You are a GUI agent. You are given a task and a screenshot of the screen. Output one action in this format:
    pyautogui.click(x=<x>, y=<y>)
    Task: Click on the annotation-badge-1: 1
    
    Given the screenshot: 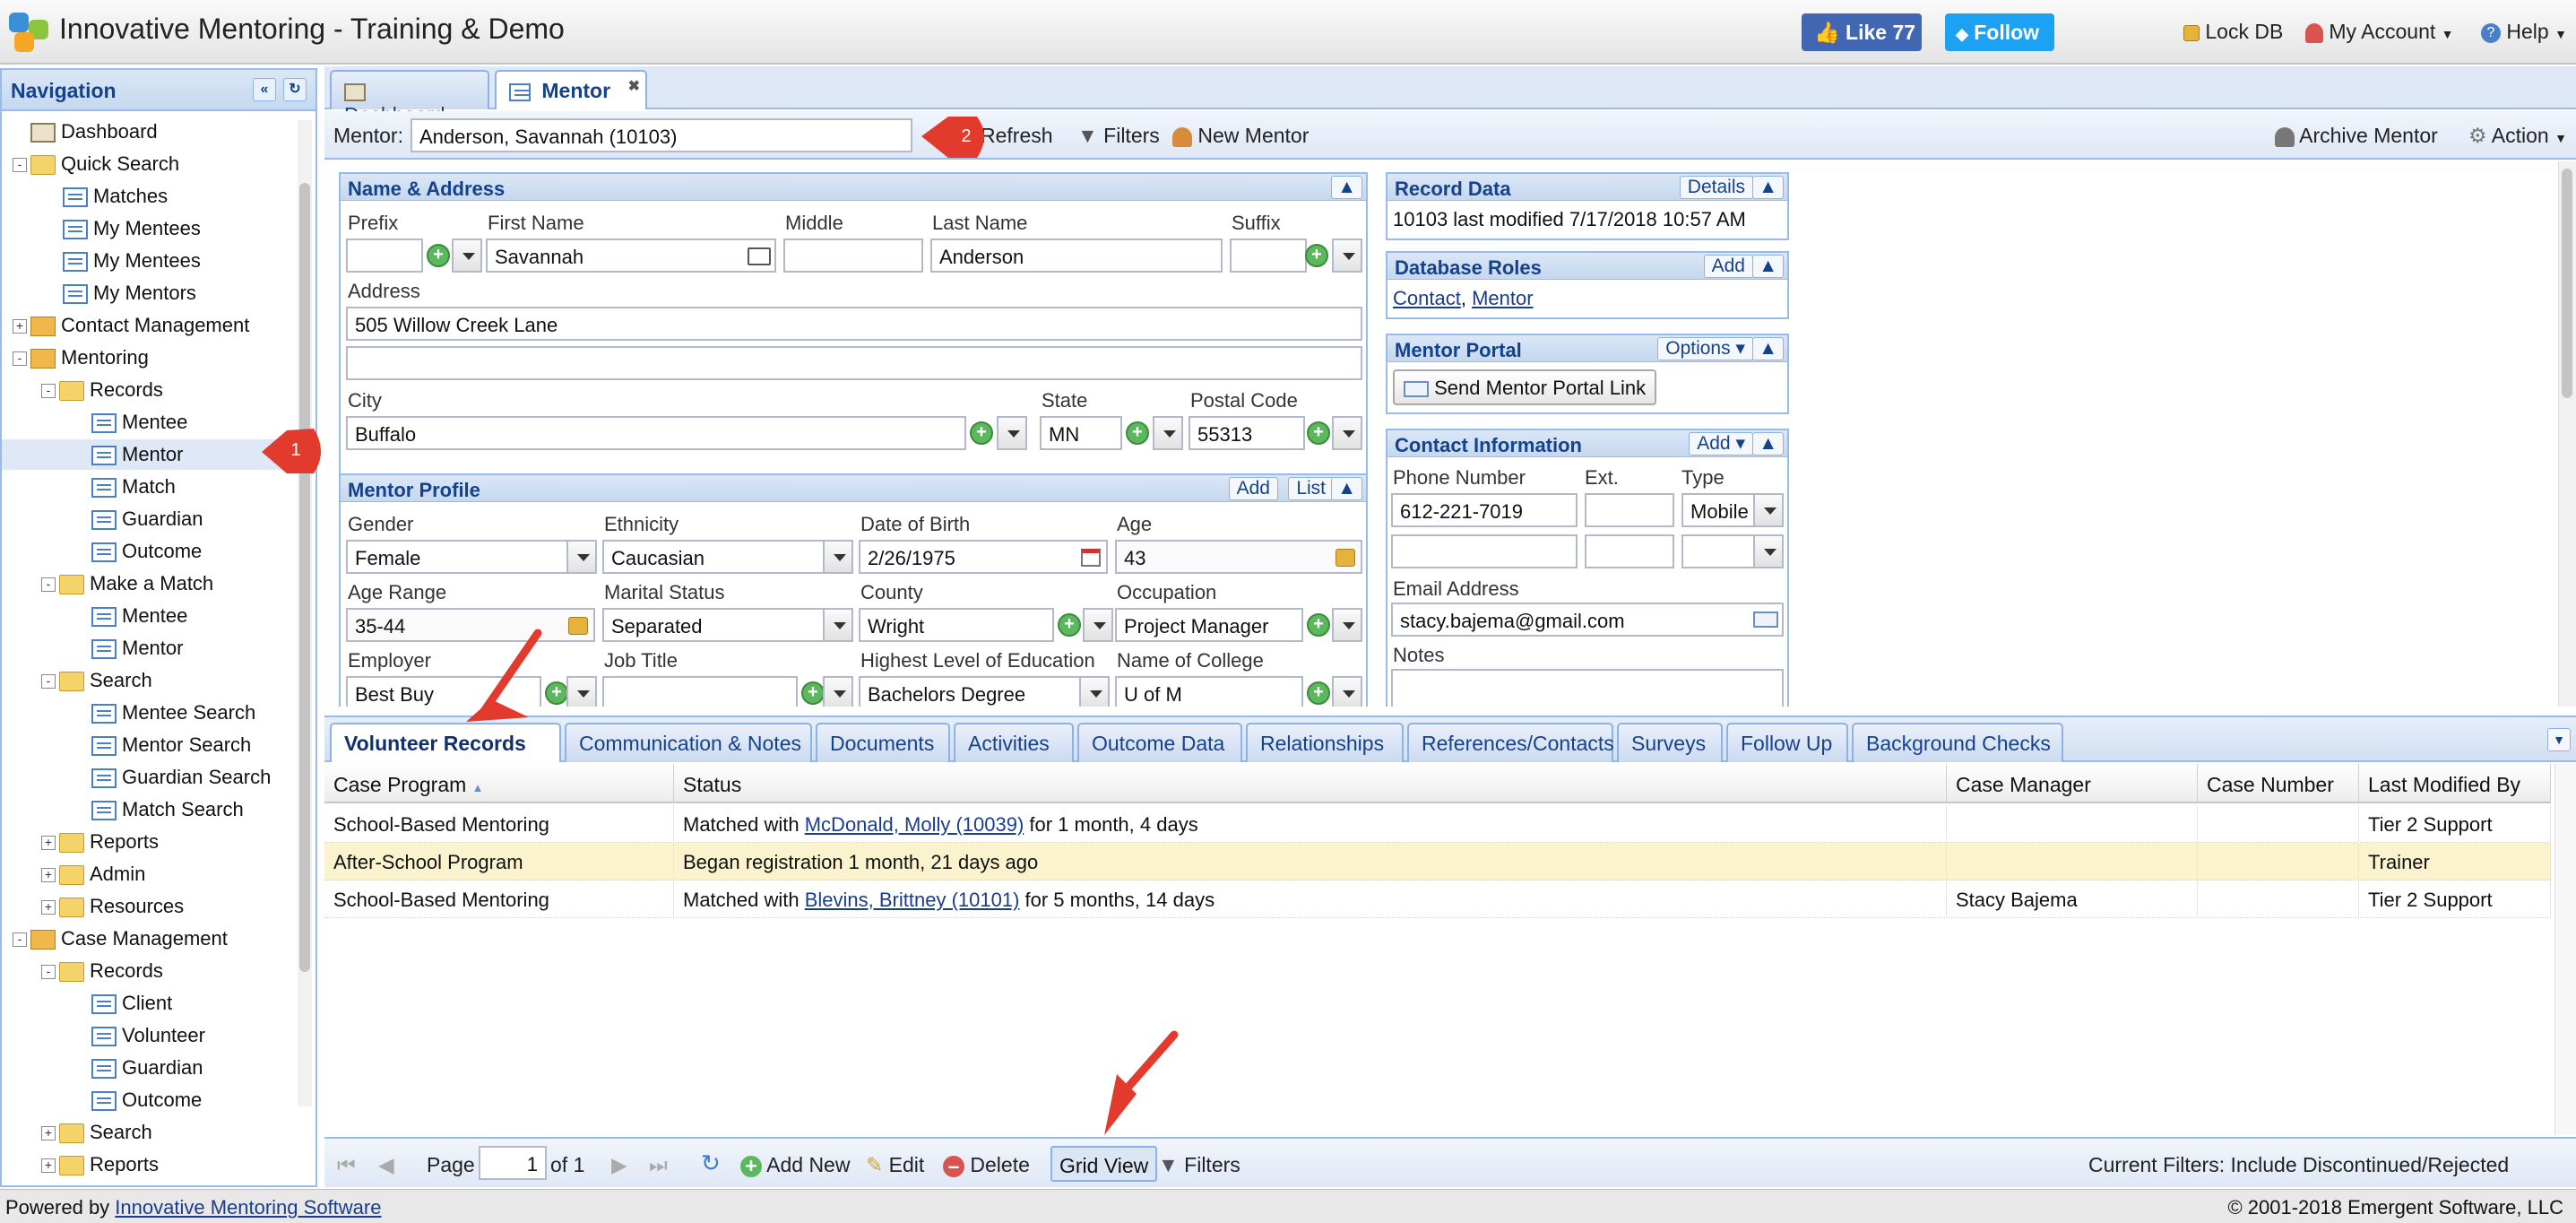 What is the action you would take?
    pyautogui.click(x=295, y=450)
    